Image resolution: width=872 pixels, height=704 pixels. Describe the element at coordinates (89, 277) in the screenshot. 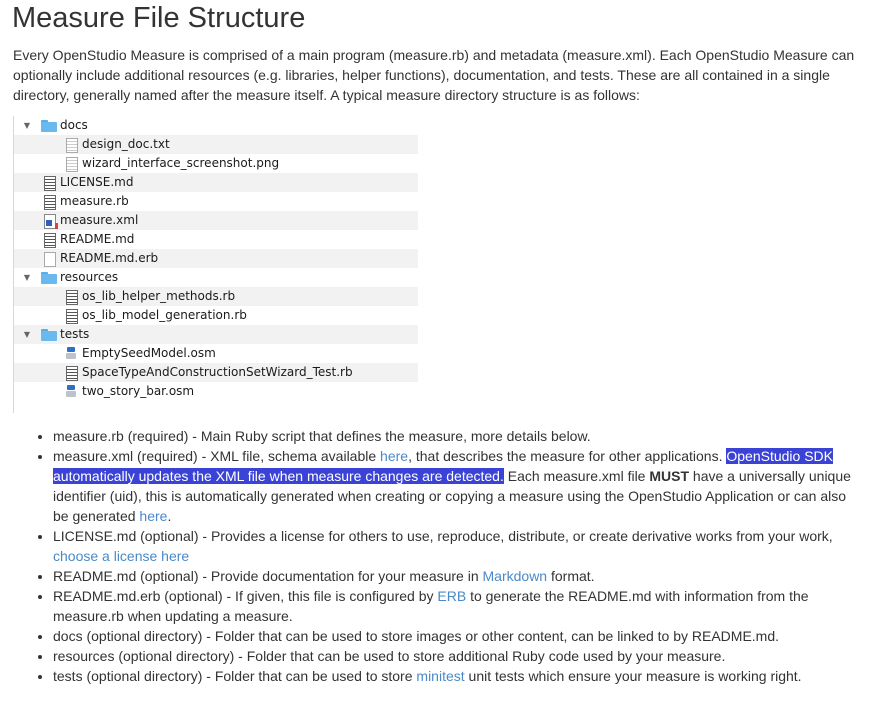

I see `tree-item-label: resources` at that location.